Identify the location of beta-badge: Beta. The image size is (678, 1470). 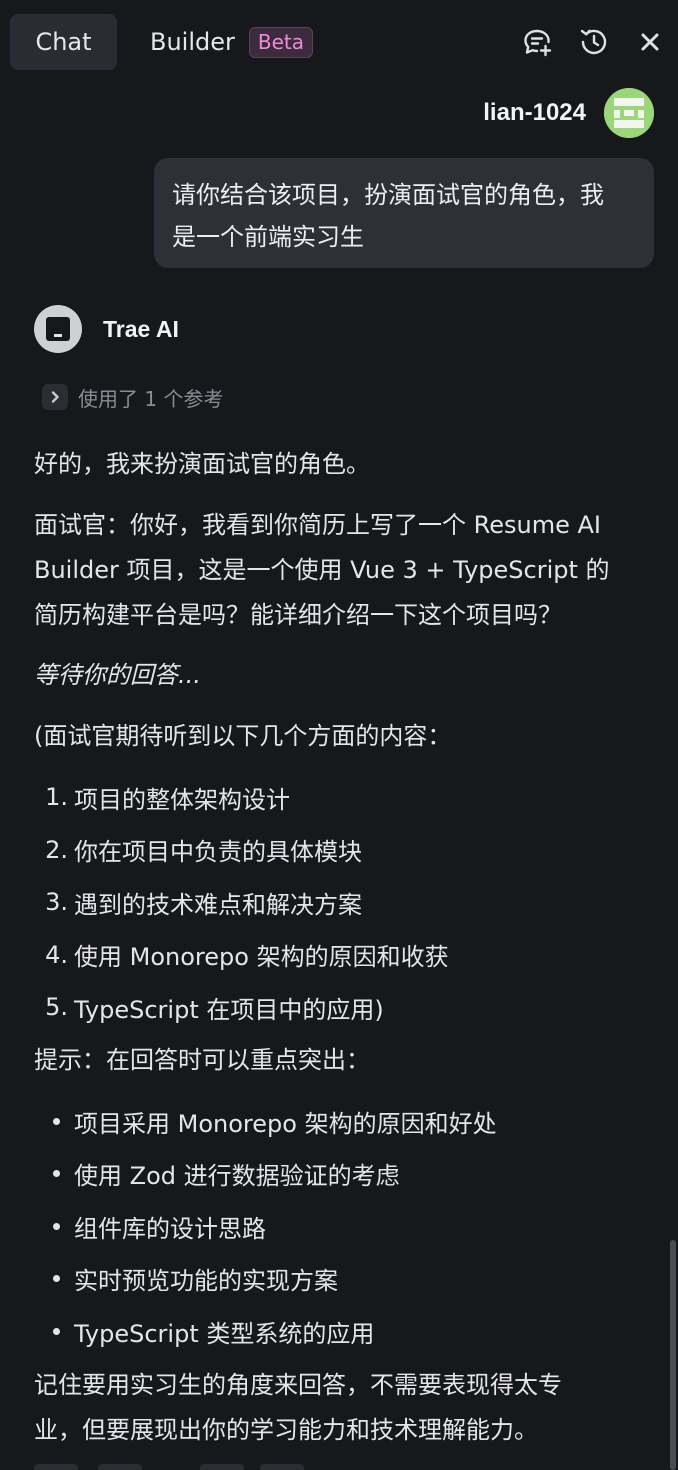
(281, 42).